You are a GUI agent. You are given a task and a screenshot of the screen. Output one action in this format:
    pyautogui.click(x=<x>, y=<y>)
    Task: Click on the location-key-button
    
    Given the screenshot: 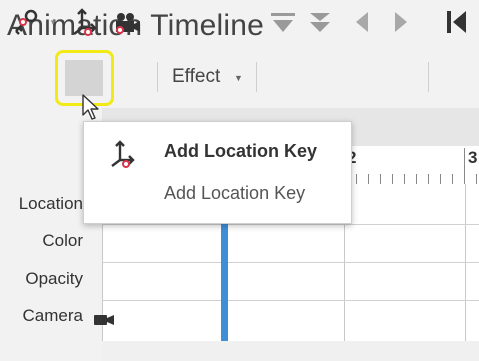 What is the action you would take?
    pyautogui.click(x=84, y=22)
    